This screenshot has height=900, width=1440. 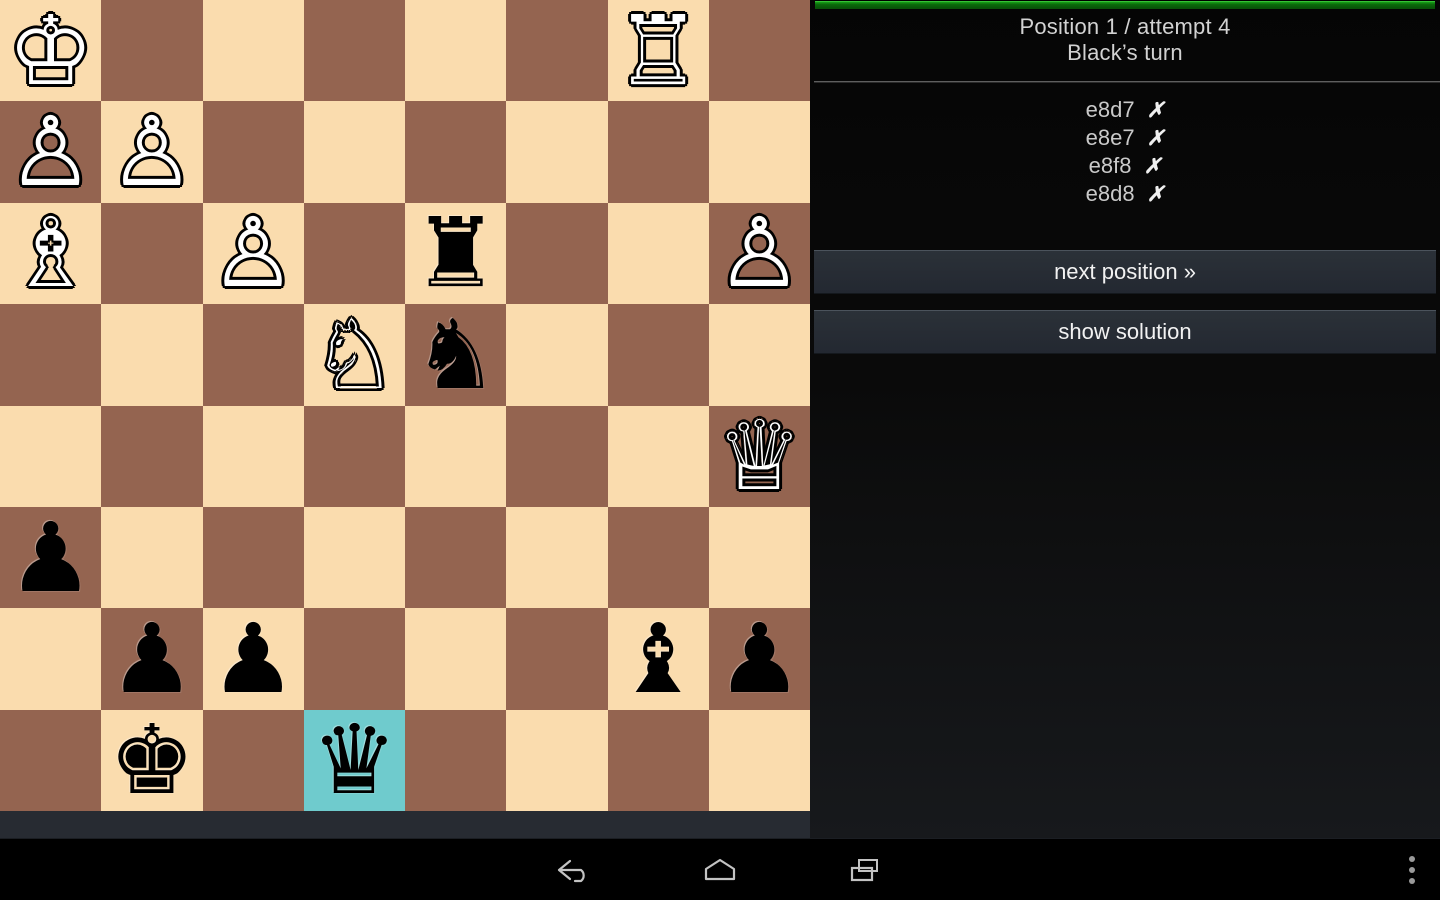 I want to click on black-knight-on-e5: ♞, so click(x=456, y=355).